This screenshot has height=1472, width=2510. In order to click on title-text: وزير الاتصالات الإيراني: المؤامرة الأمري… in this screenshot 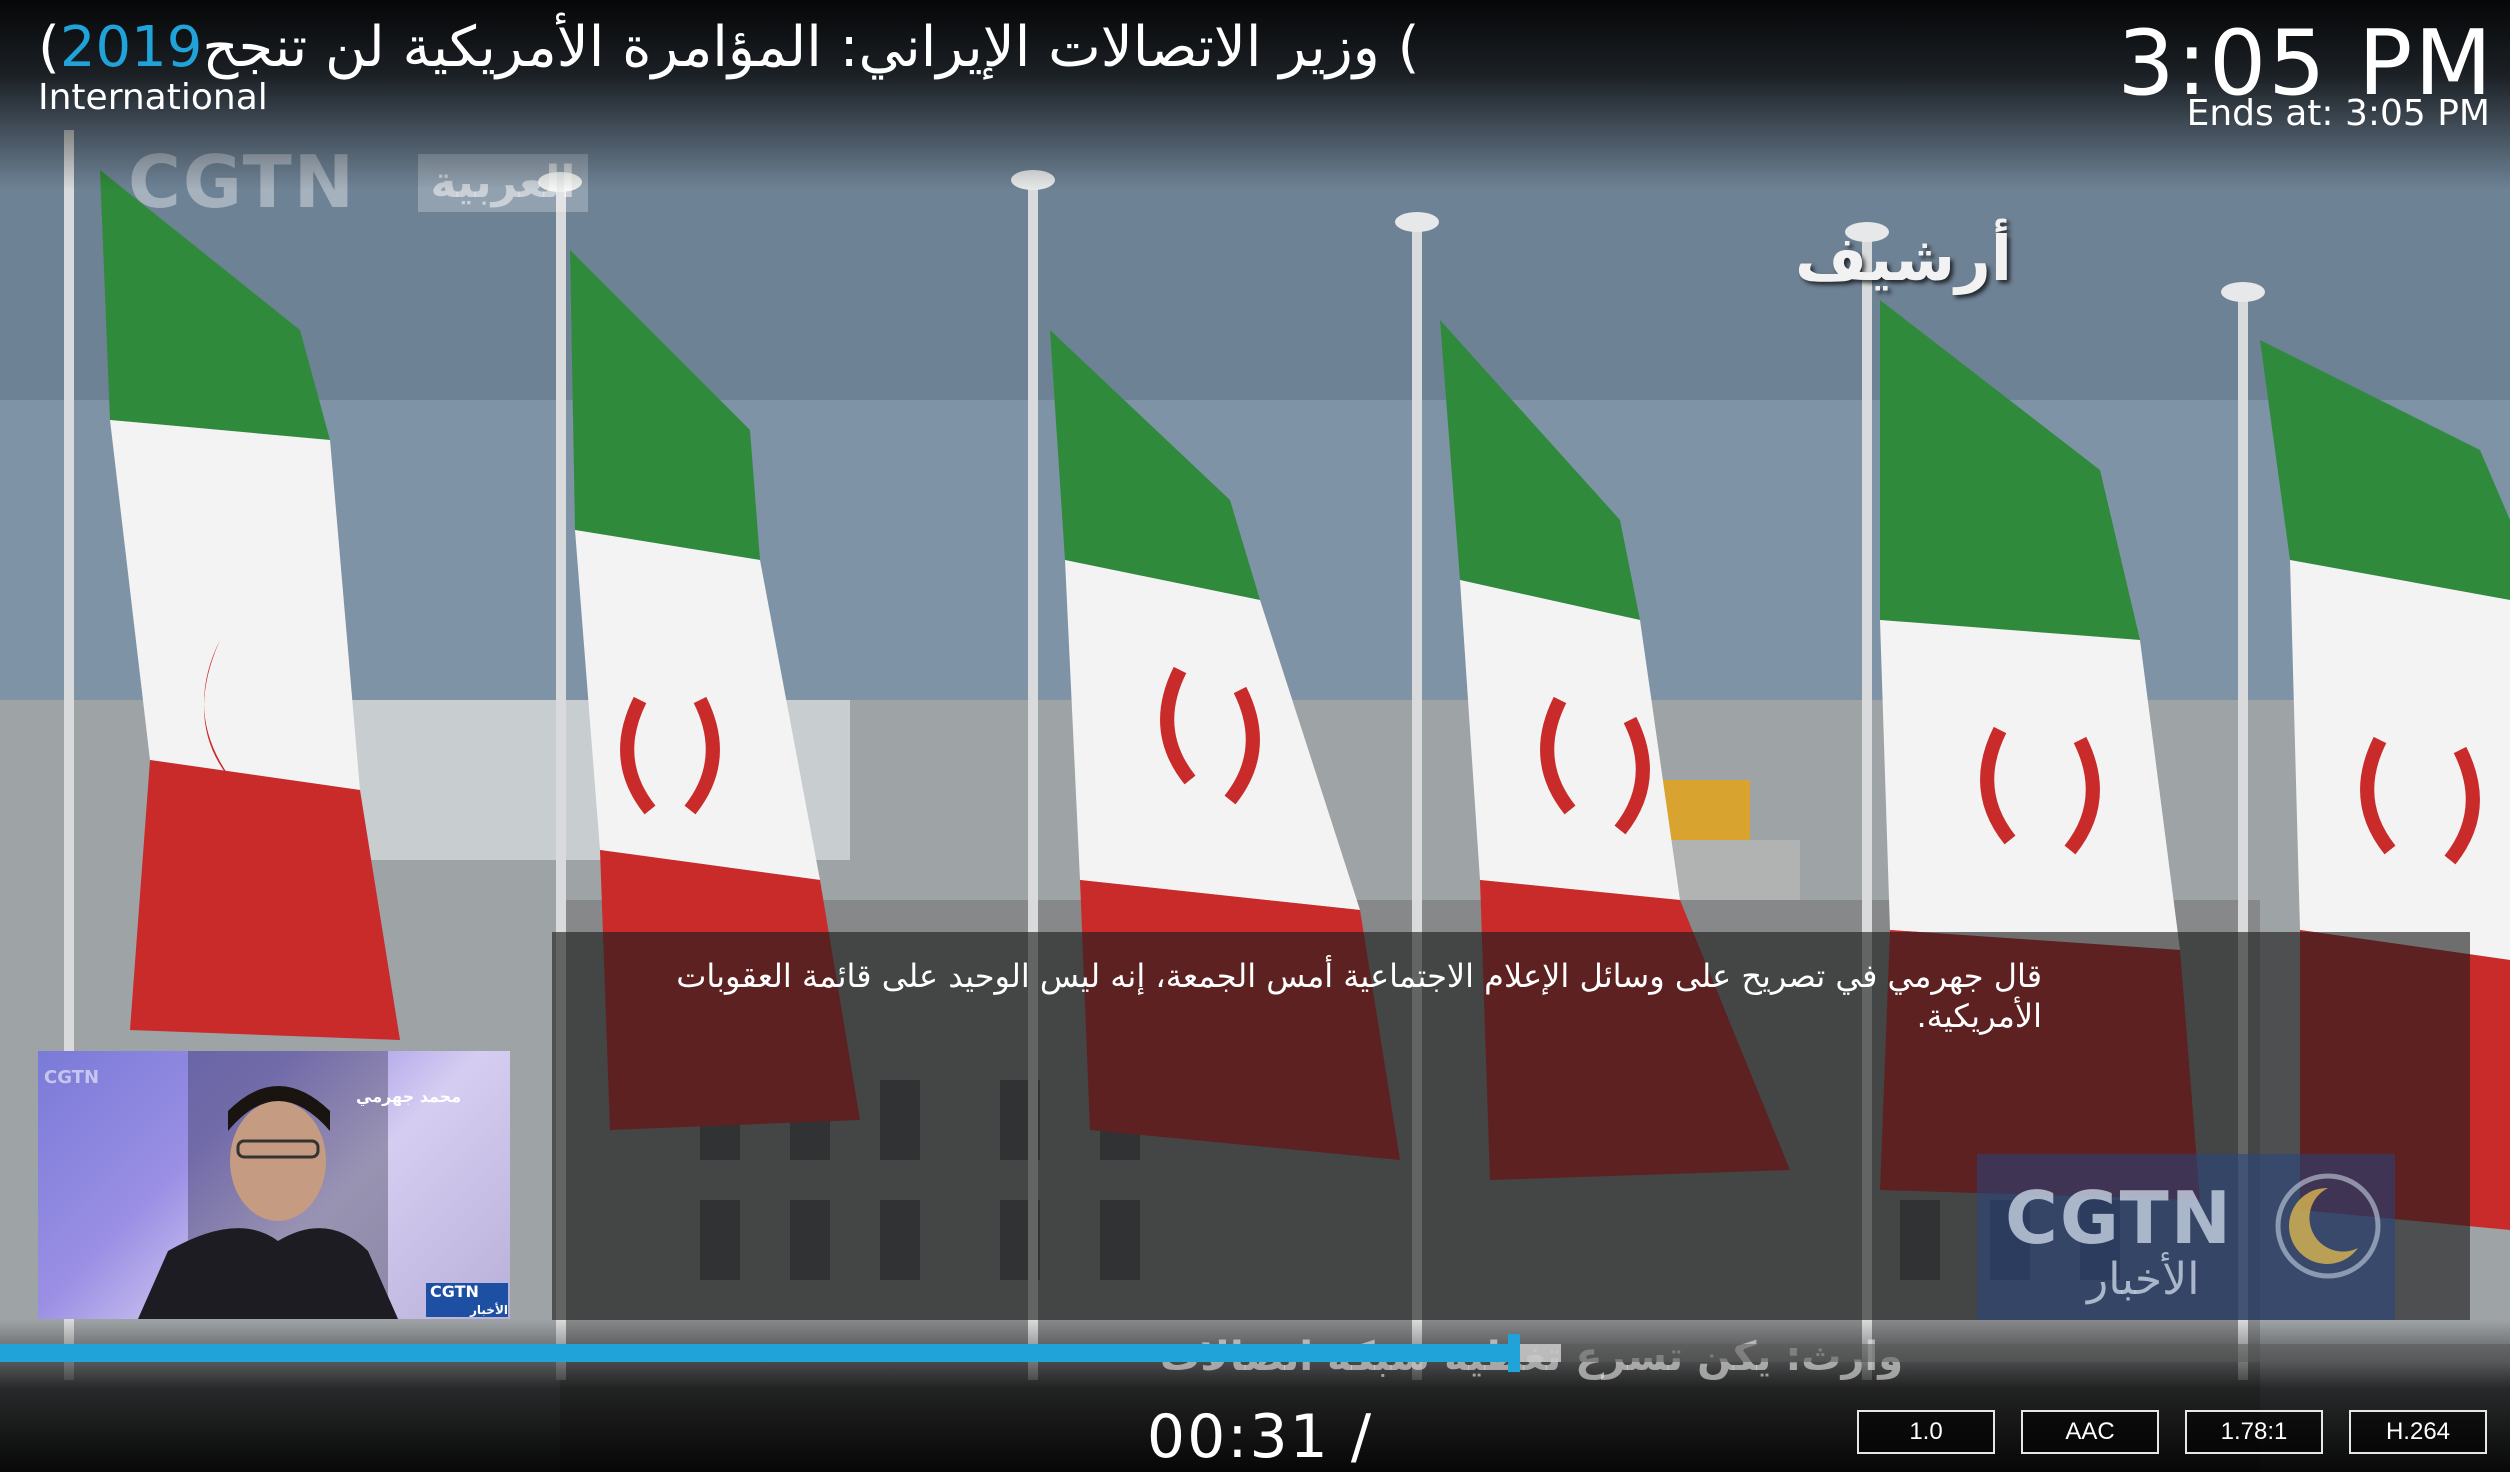, I will do `click(811, 47)`.